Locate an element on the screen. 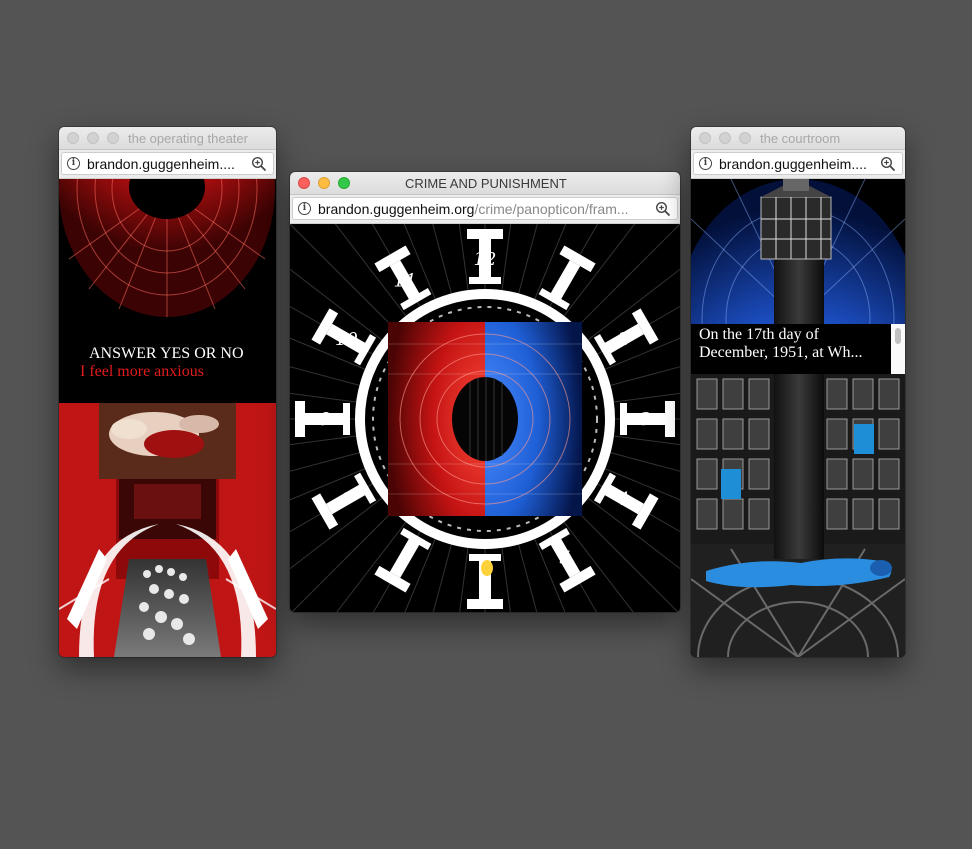 The width and height of the screenshot is (972, 849). title-bar: the courtroom is located at coordinates (798, 138).